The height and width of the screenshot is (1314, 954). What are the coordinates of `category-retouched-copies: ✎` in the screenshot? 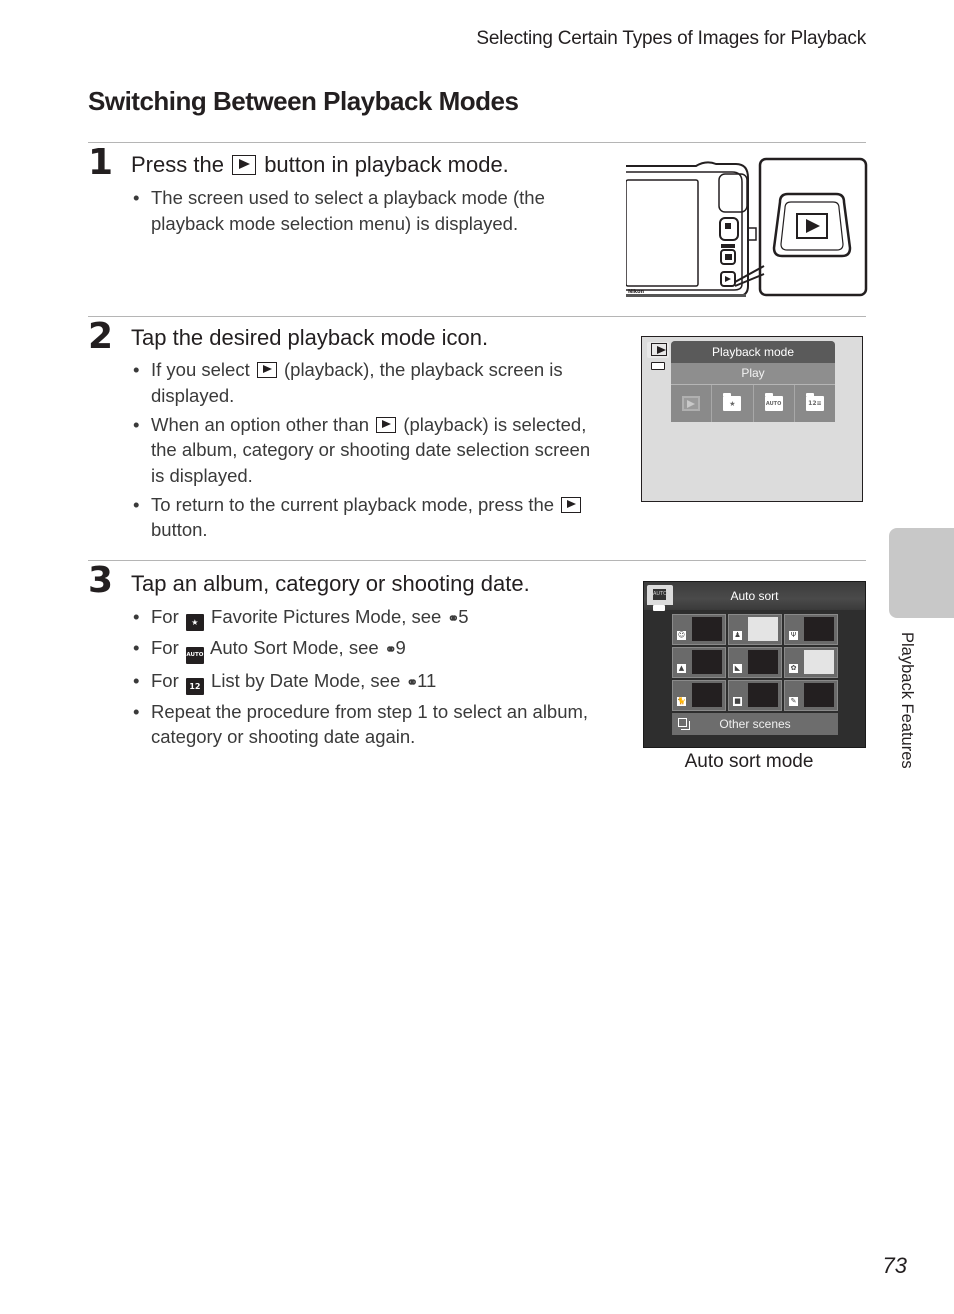 It's located at (811, 695).